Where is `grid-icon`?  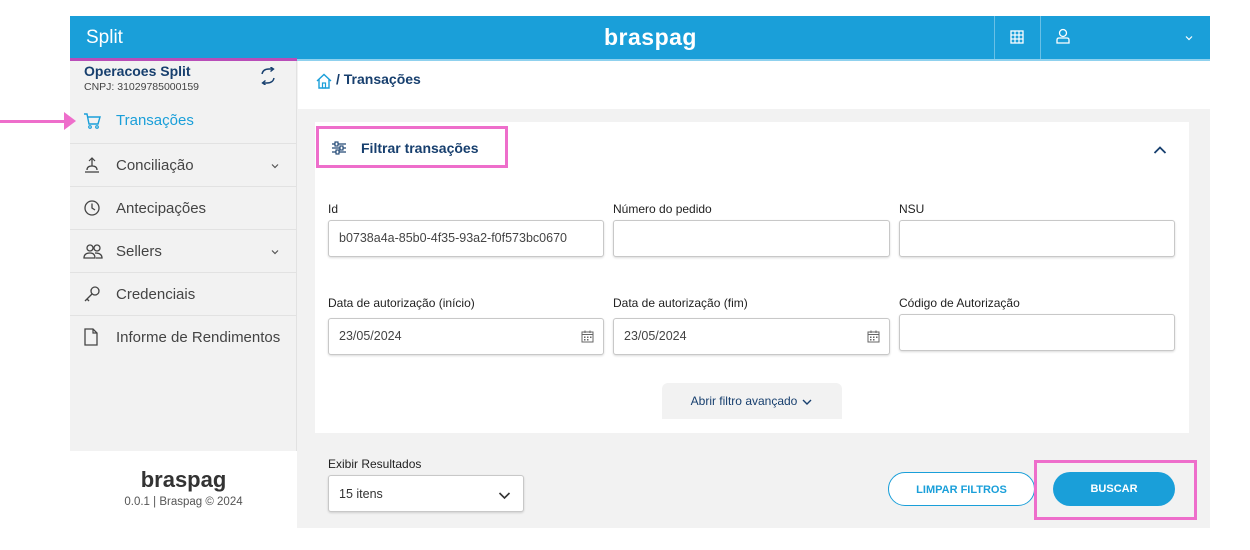
grid-icon is located at coordinates (1017, 39).